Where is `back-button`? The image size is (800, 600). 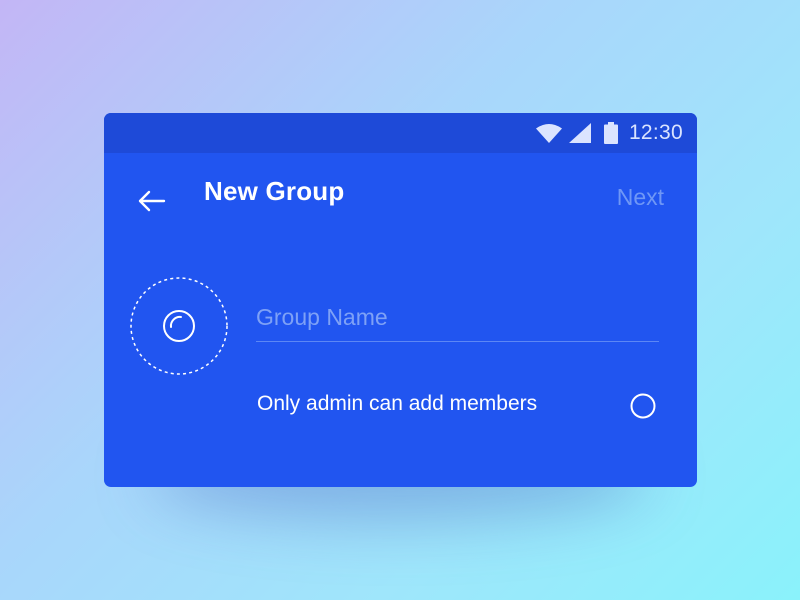 back-button is located at coordinates (152, 201).